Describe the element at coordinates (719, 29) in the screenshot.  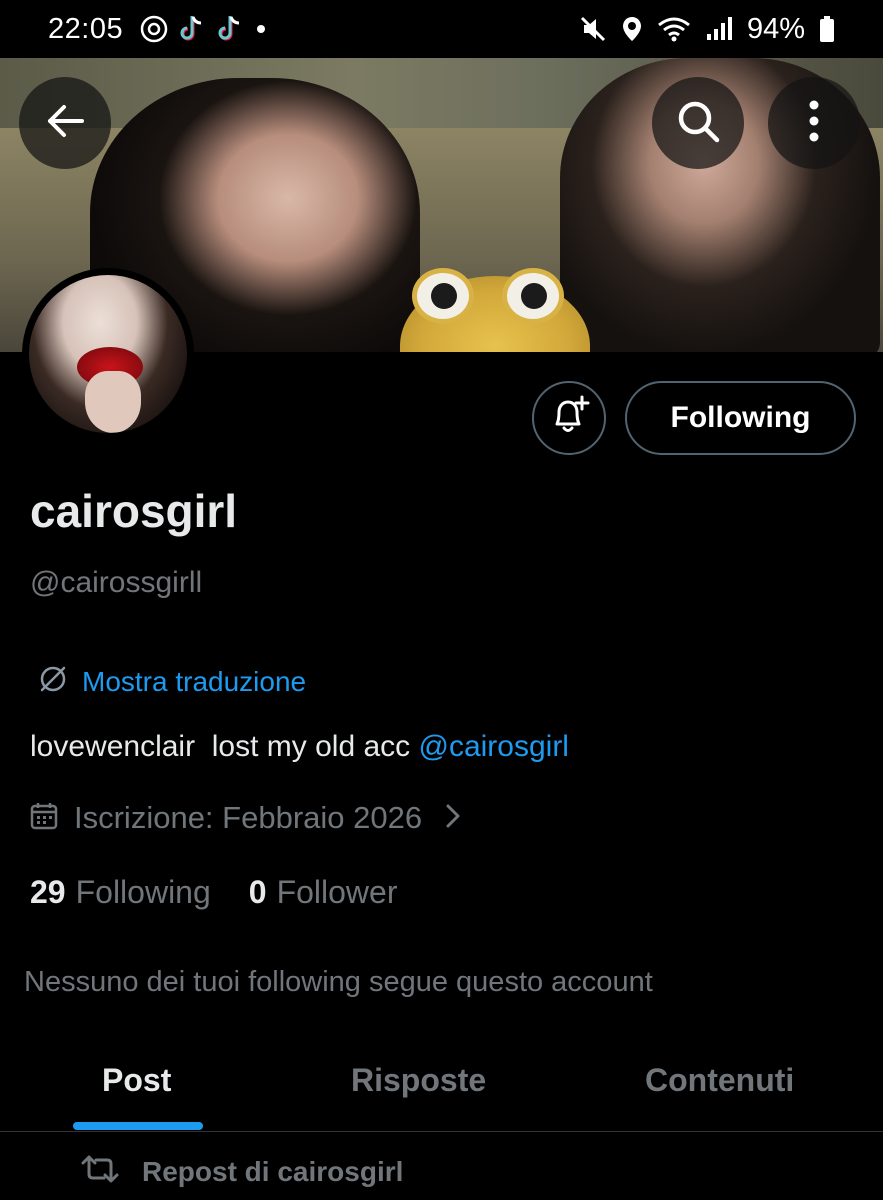
I see `signal-icon` at that location.